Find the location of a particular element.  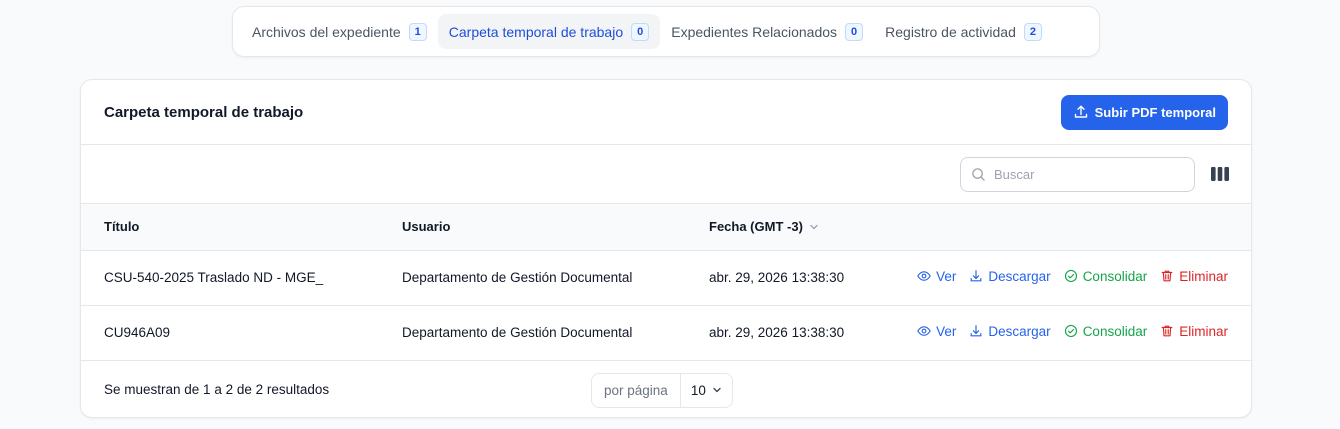

cell-title: CSU-540-2025 Traslado ND - MGE_ is located at coordinates (214, 277).